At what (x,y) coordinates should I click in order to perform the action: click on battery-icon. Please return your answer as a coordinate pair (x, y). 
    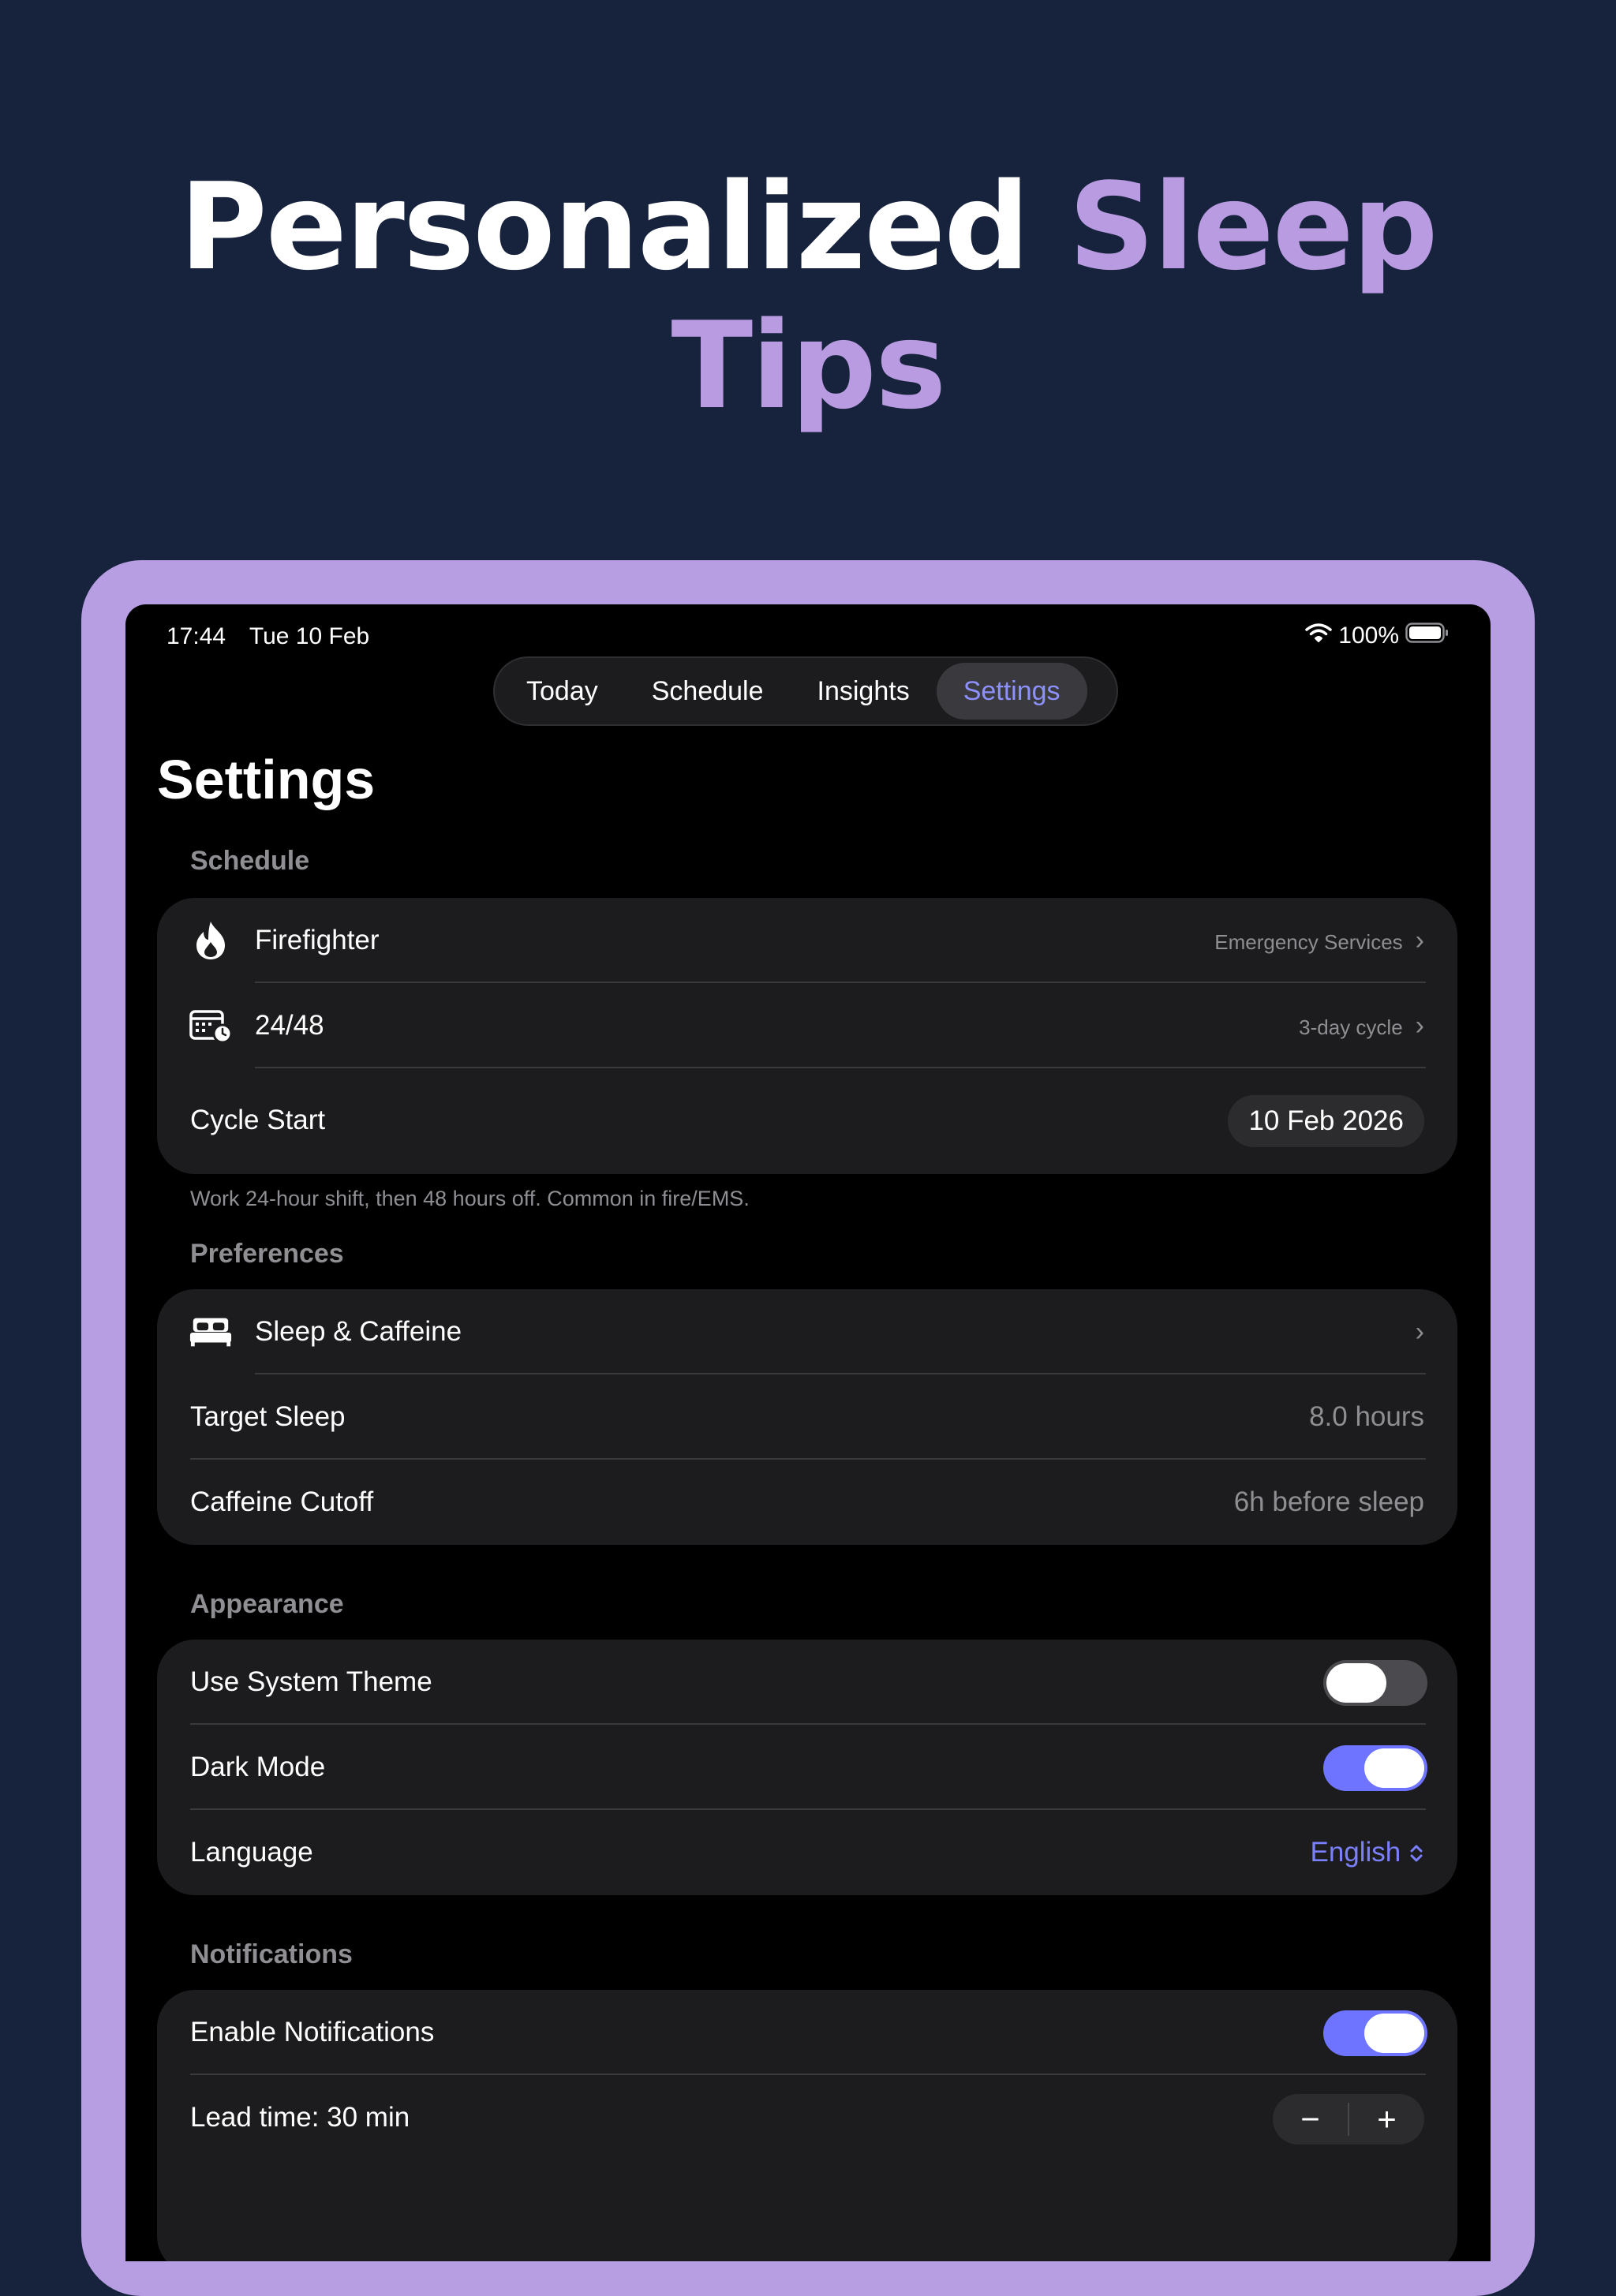
    Looking at the image, I should click on (1427, 636).